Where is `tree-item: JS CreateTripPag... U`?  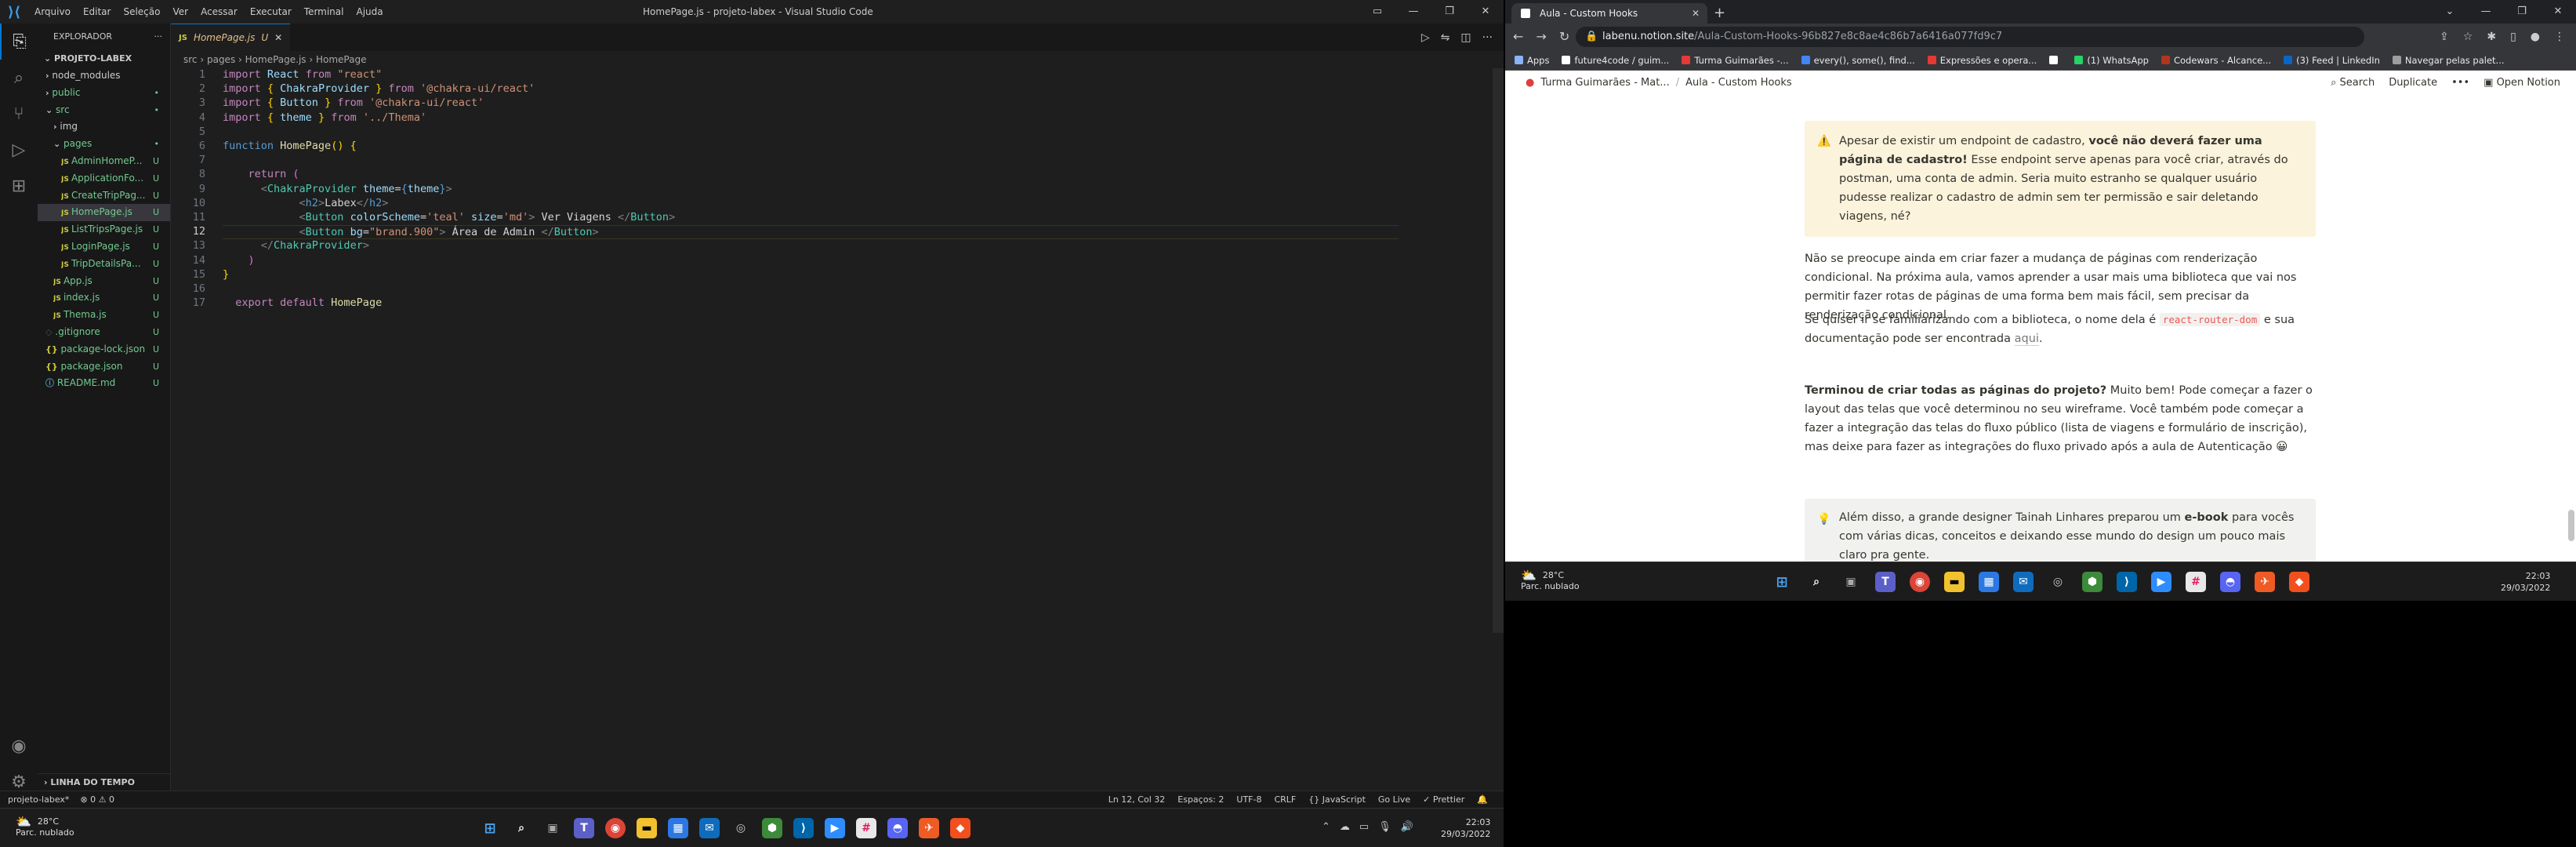 tree-item: JS CreateTripPag... U is located at coordinates (104, 196).